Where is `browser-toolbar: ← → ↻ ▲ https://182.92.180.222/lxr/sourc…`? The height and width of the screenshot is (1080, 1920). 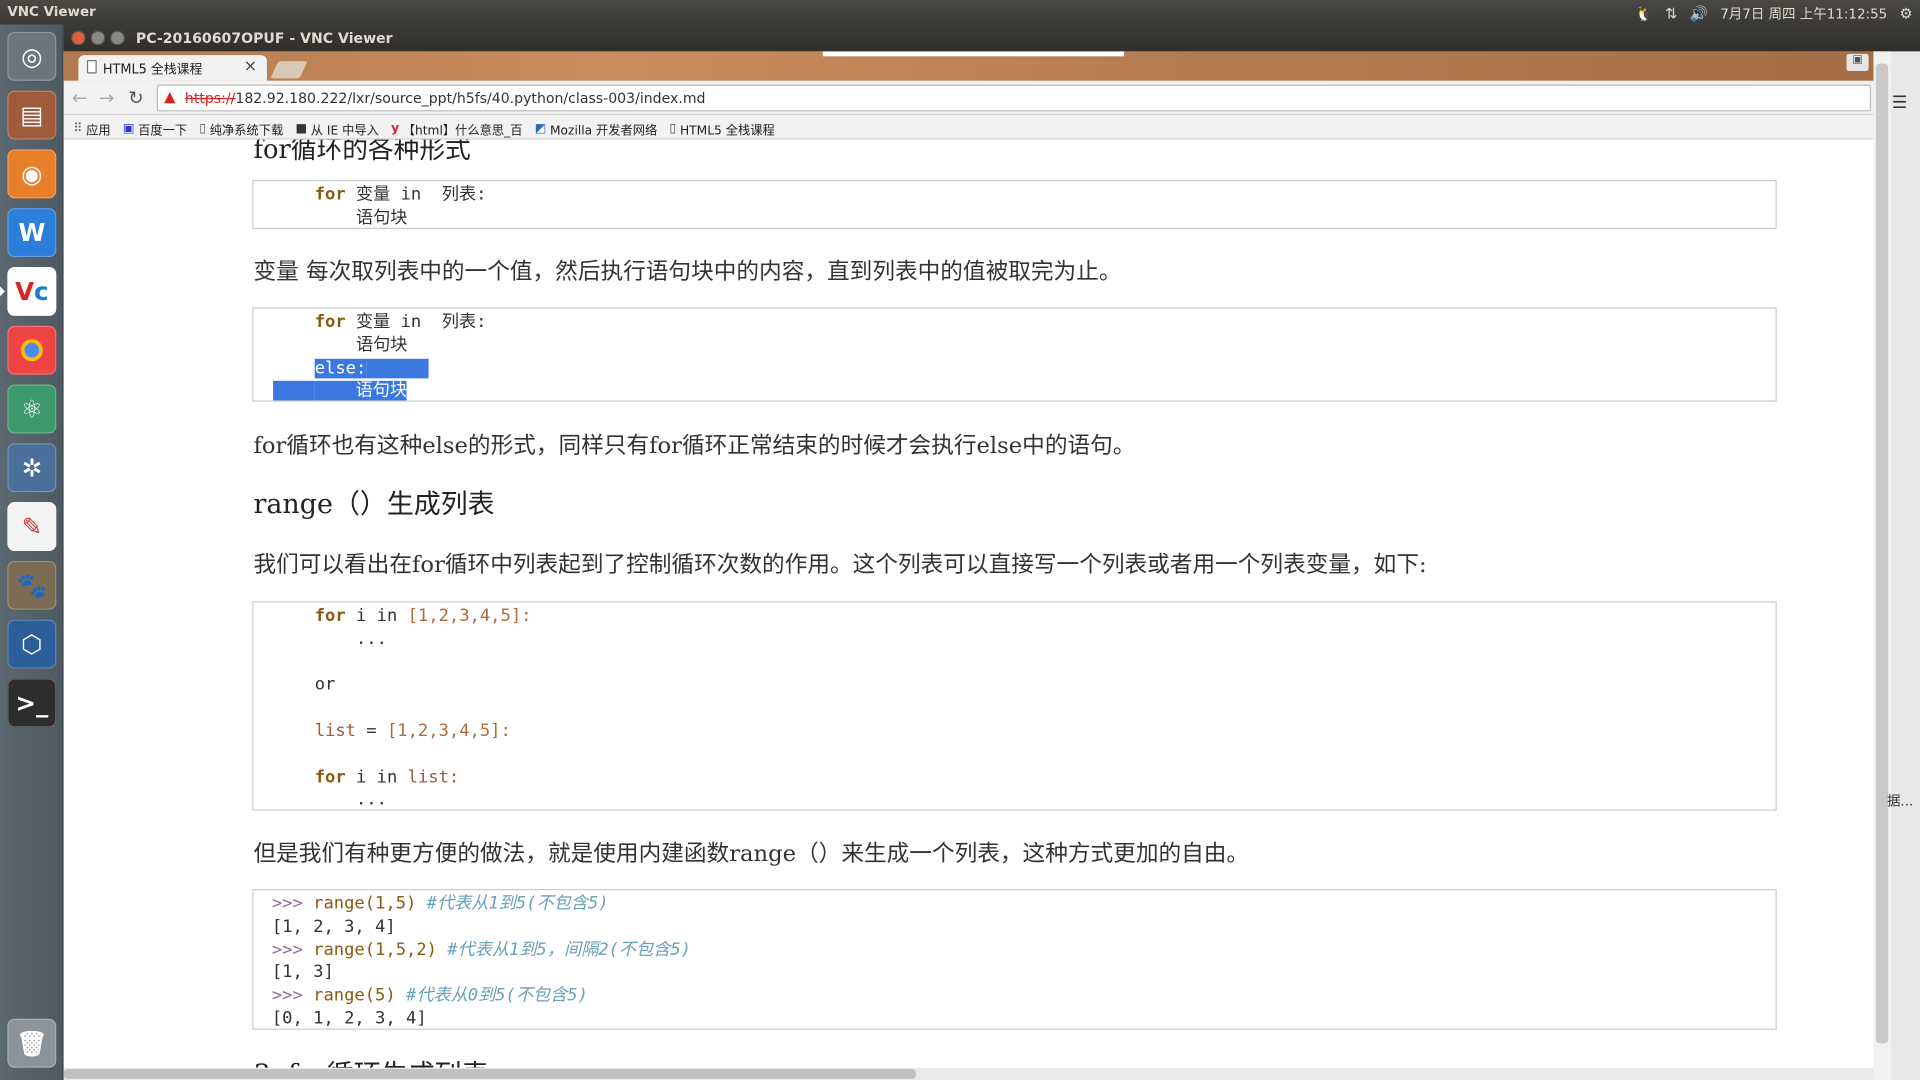
browser-toolbar: ← → ↻ ▲ https://182.92.180.222/lxr/sourc… is located at coordinates (968, 98).